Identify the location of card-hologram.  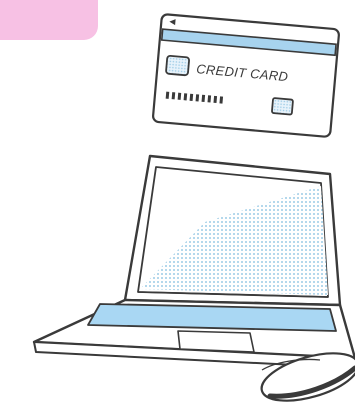
(282, 106).